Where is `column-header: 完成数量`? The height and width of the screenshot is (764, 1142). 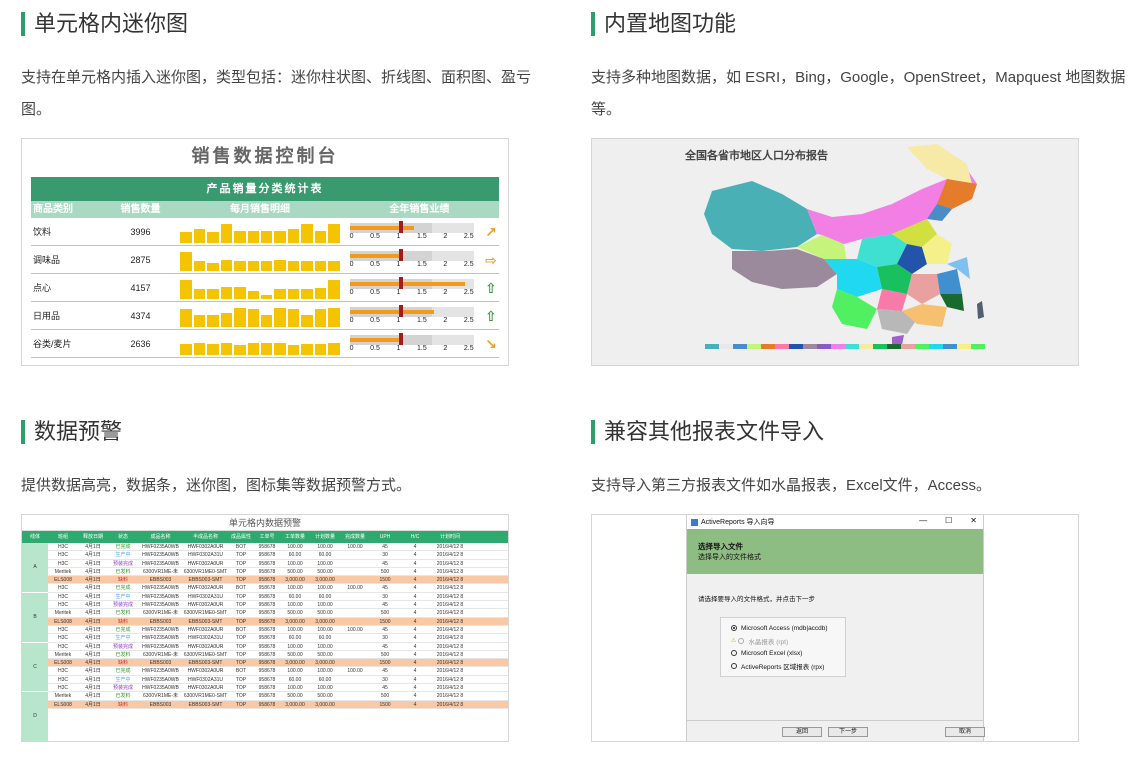
column-header: 完成数量 is located at coordinates (354, 537).